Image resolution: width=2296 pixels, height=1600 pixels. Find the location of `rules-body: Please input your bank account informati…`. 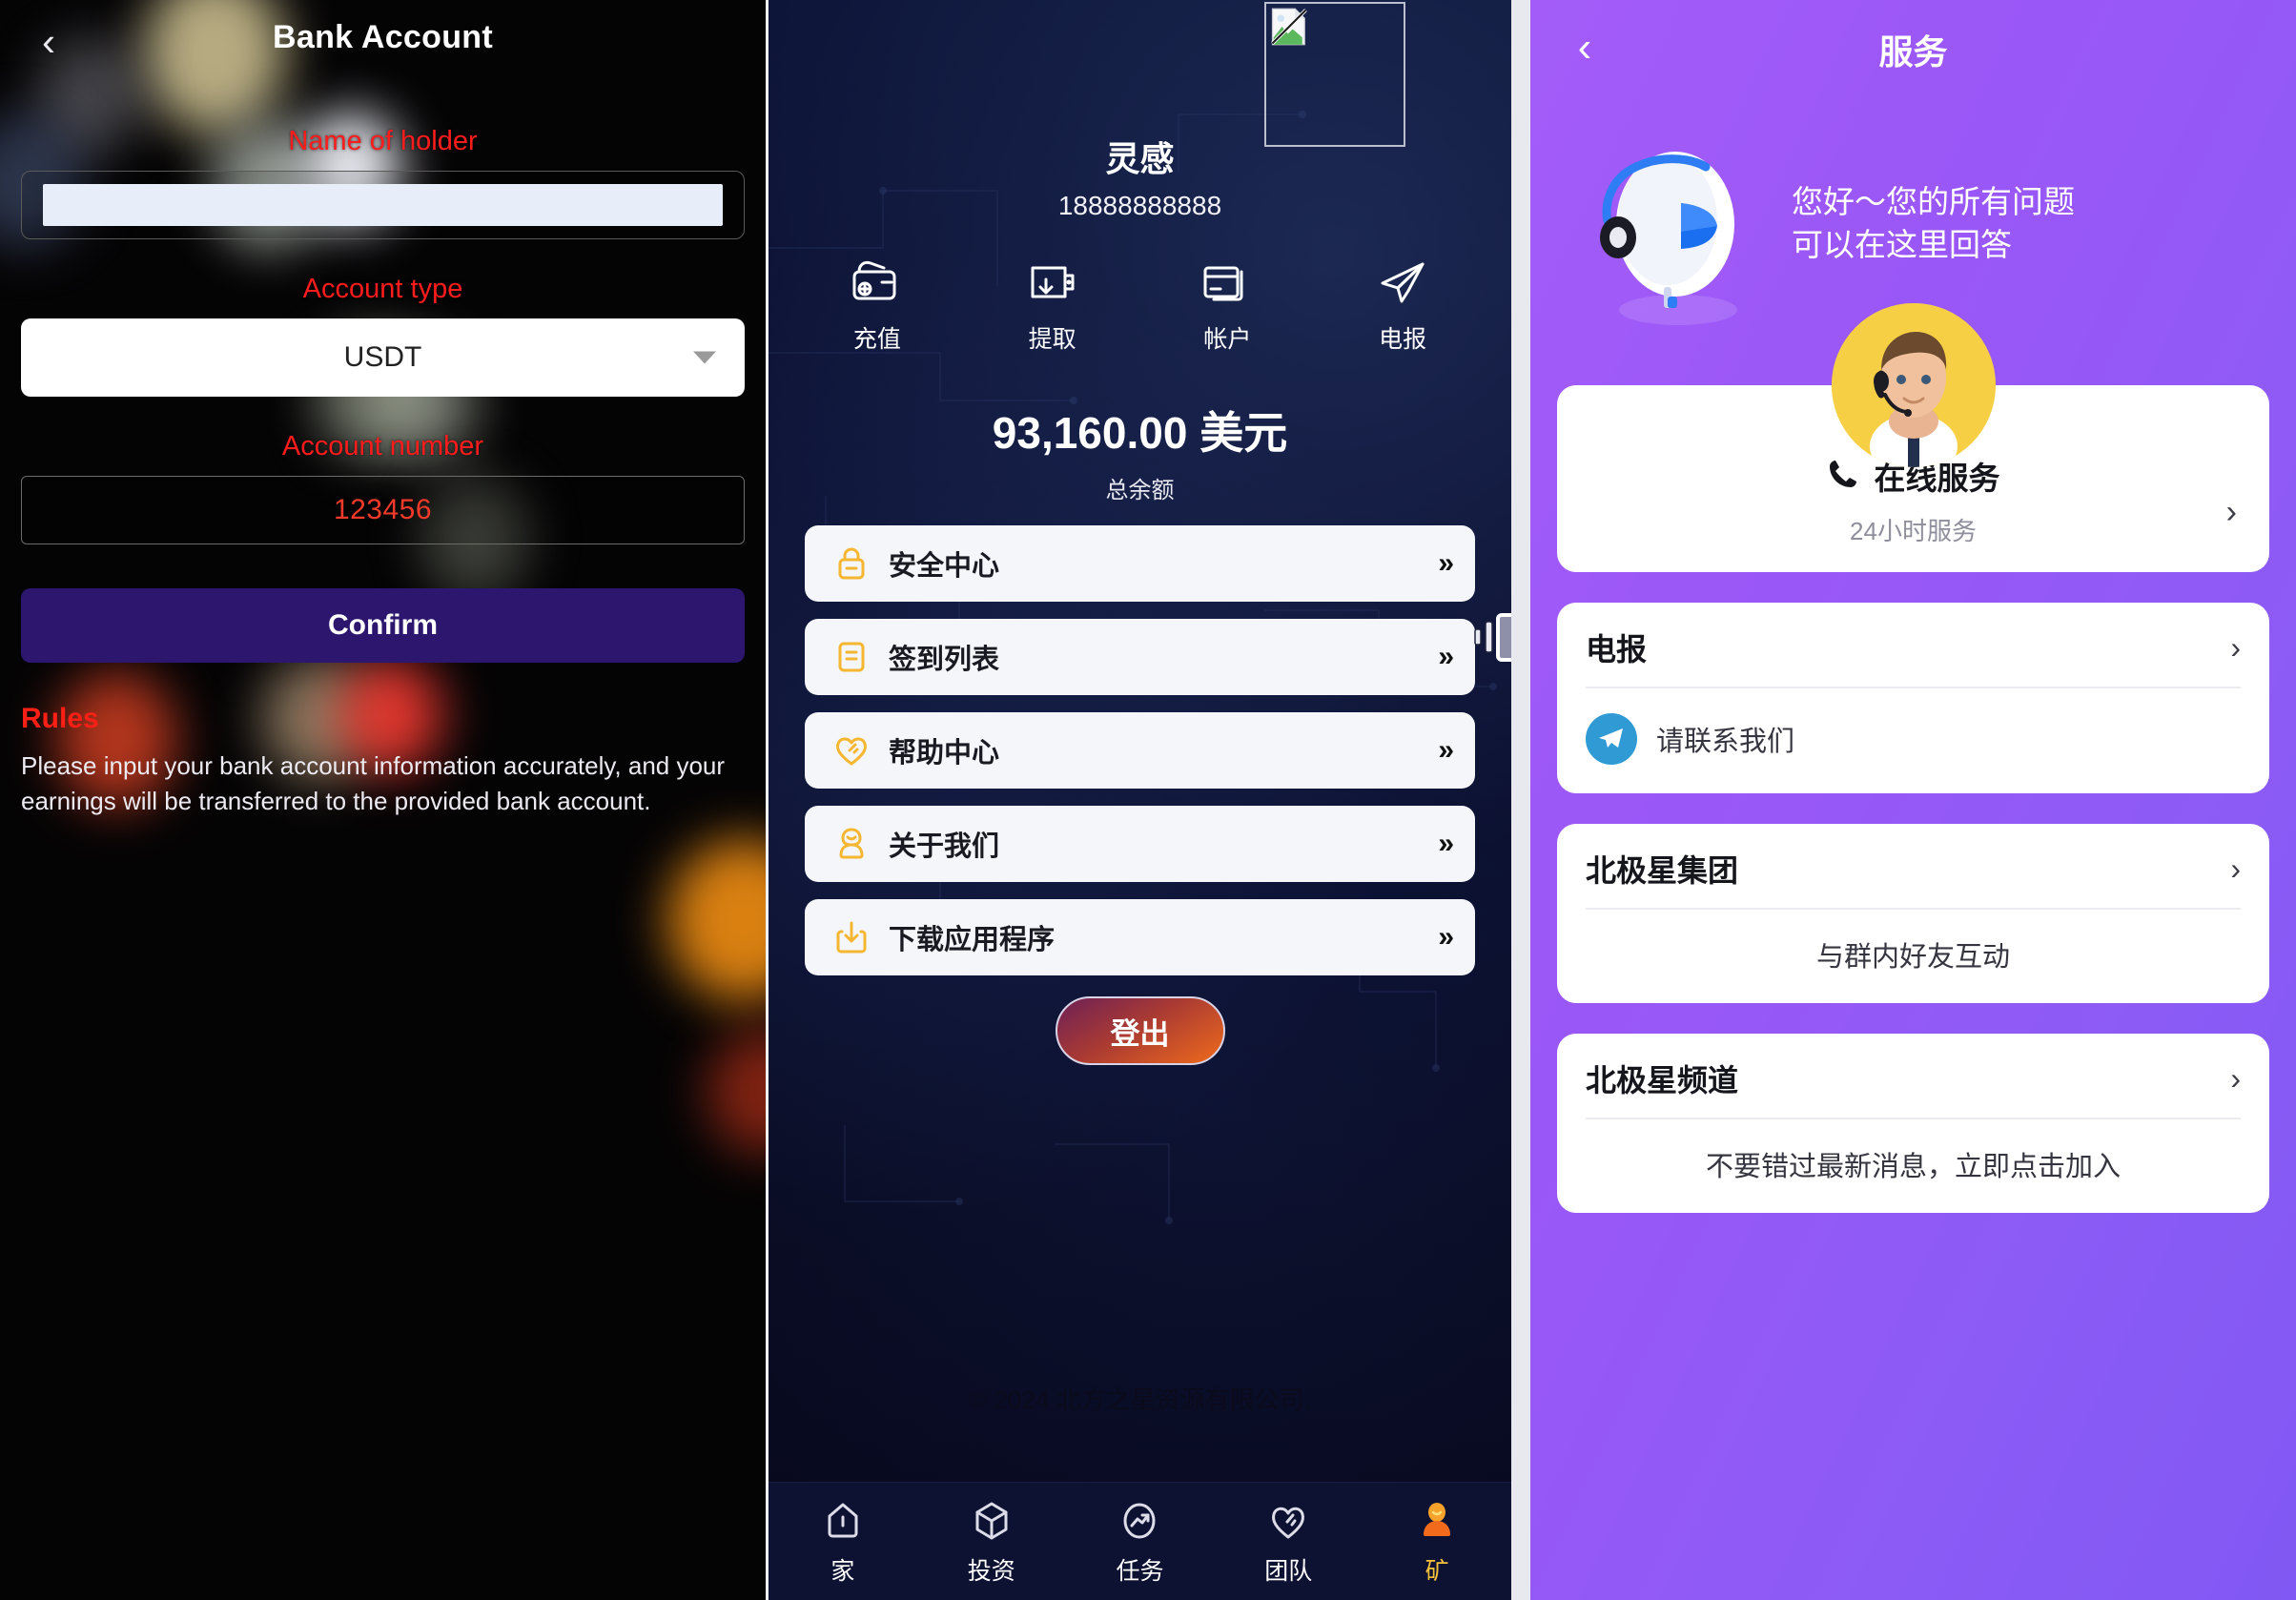

rules-body: Please input your bank account informati… is located at coordinates (374, 783).